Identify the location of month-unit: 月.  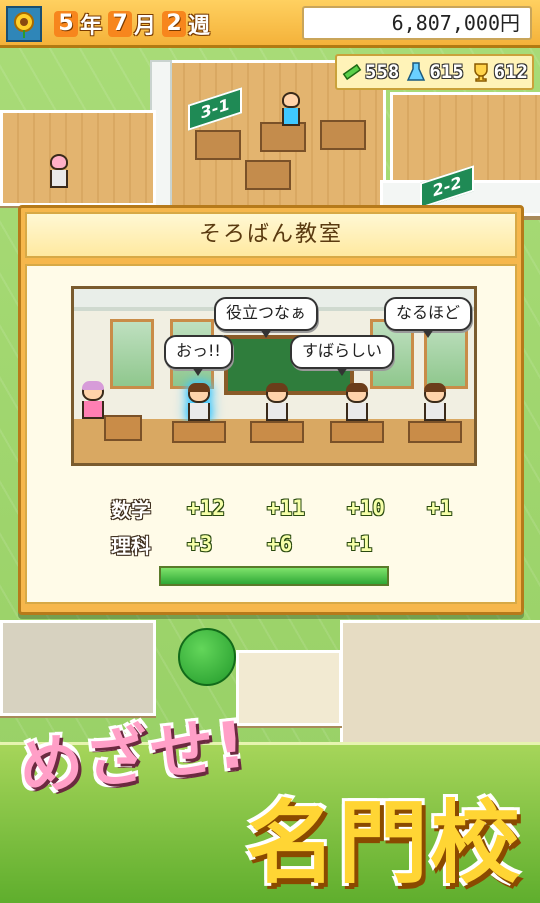
(145, 26).